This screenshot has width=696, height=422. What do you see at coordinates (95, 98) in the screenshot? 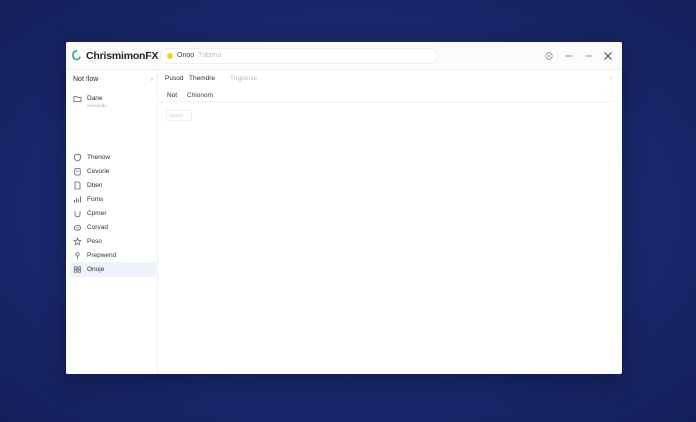
I see `sidebar-item-label: Dane` at bounding box center [95, 98].